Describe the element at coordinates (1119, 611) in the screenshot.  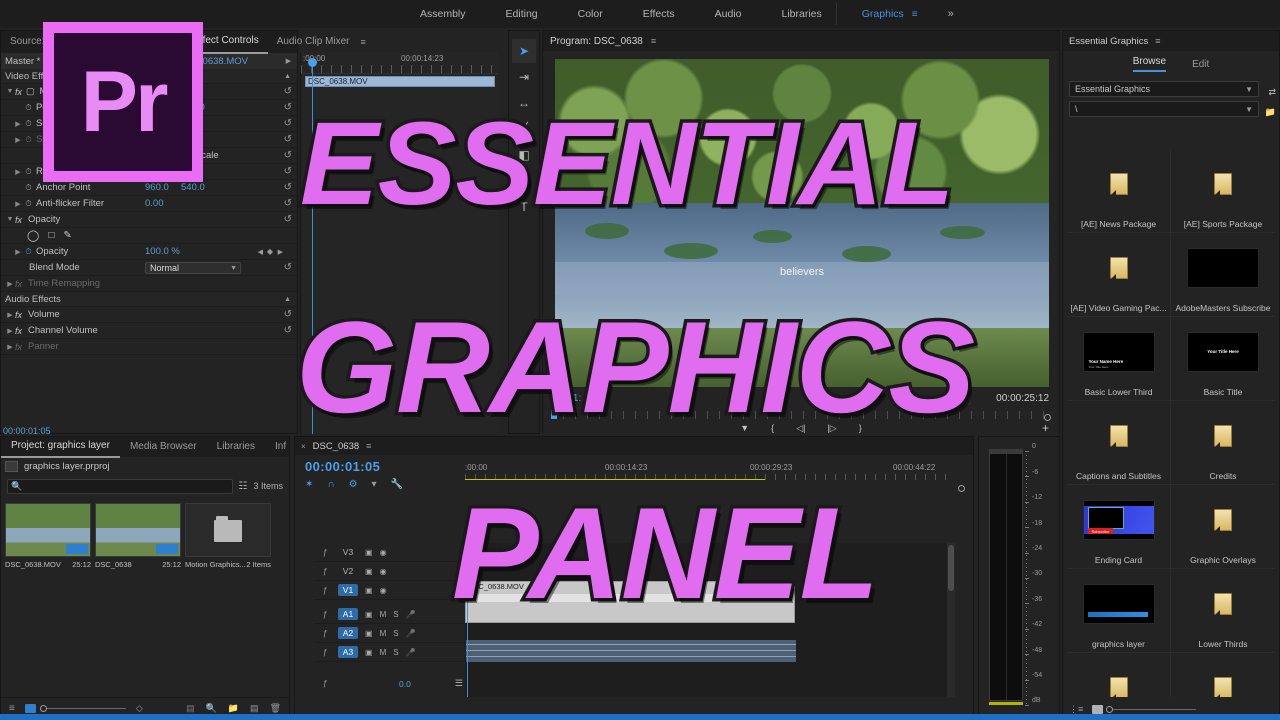
I see `essential-graphics-item: graphics layer` at that location.